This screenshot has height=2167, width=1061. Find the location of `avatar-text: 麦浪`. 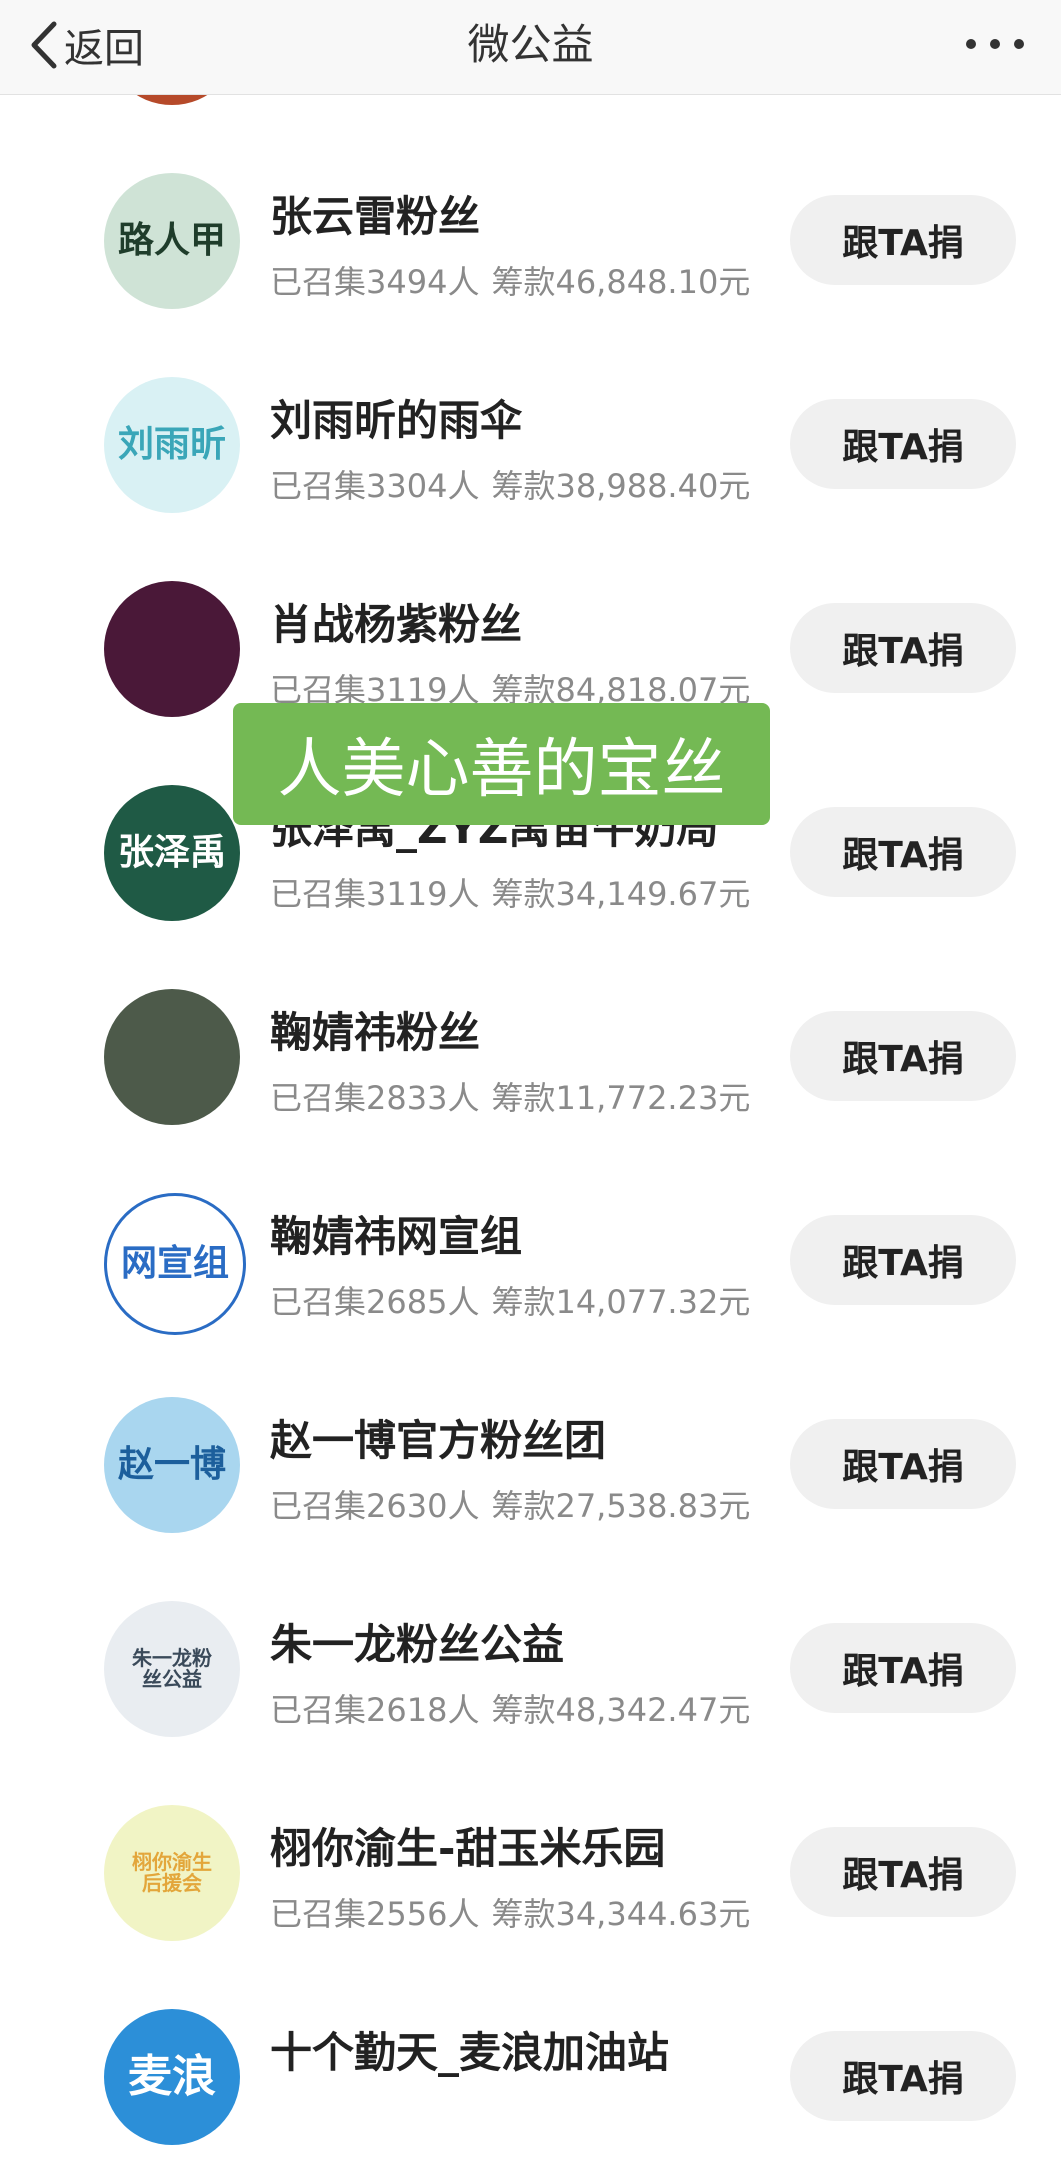

avatar-text: 麦浪 is located at coordinates (172, 2076).